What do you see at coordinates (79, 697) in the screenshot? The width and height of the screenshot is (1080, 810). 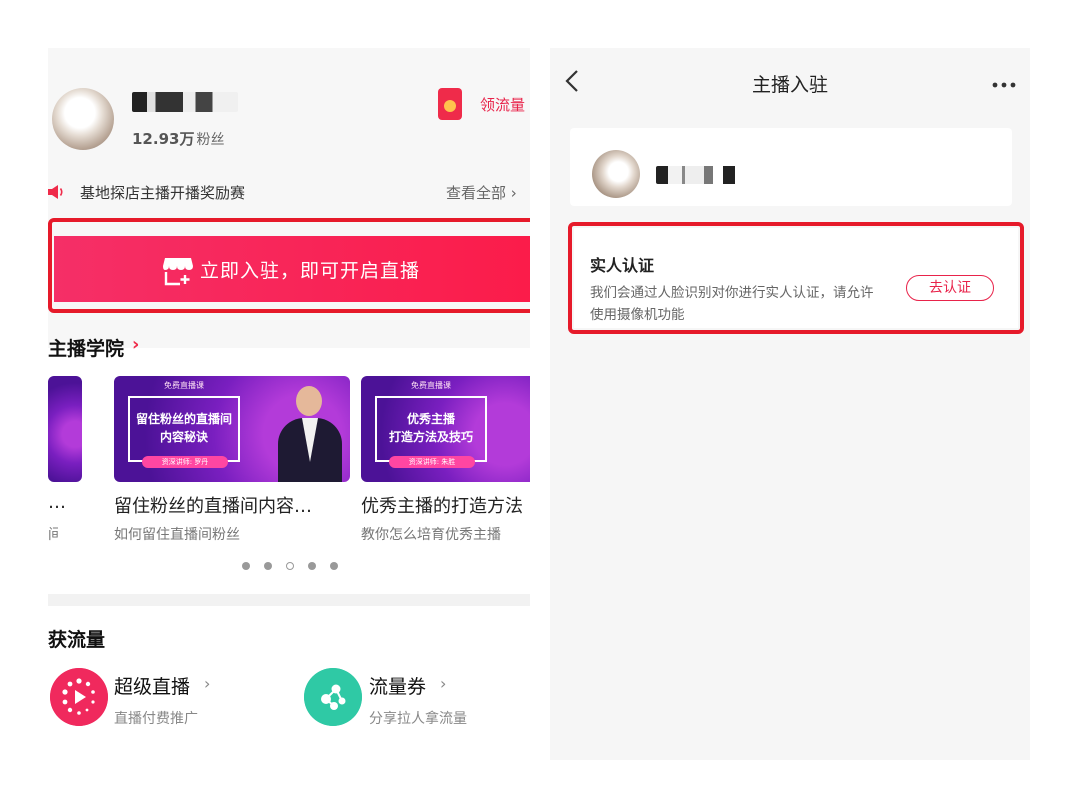 I see `live-boost-icon` at bounding box center [79, 697].